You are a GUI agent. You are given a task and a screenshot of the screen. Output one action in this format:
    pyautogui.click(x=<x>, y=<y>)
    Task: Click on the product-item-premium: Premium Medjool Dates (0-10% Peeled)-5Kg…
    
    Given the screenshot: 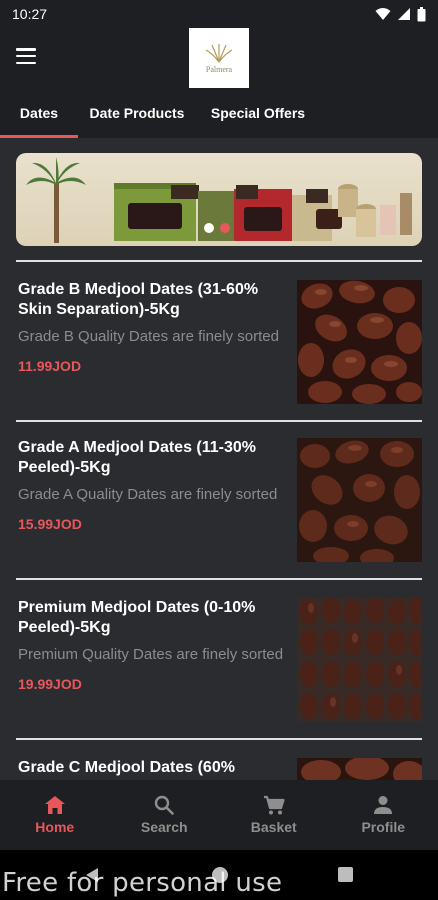 What is the action you would take?
    pyautogui.click(x=219, y=661)
    